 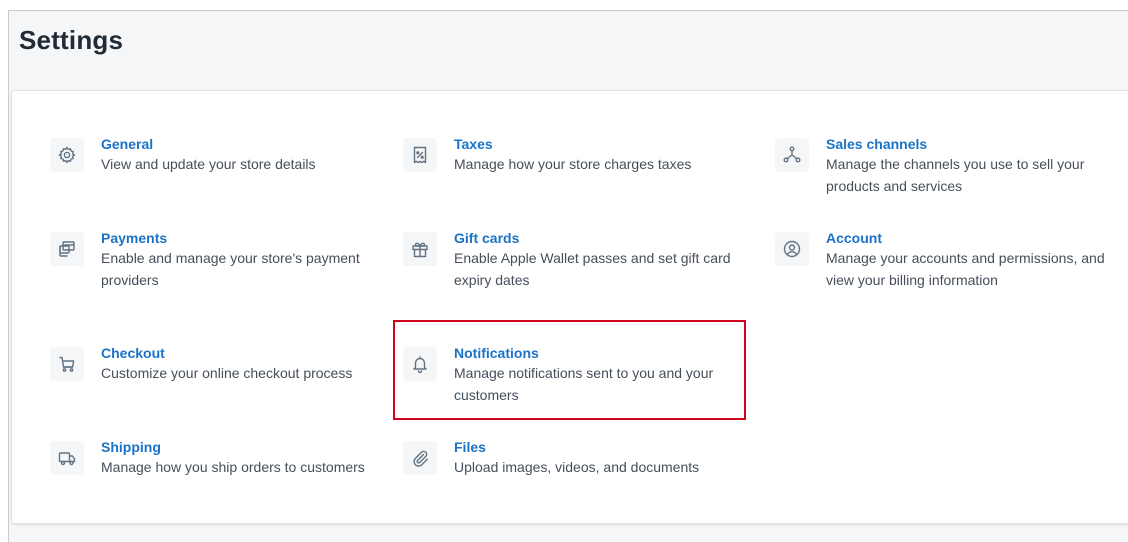 I want to click on setting-title: General, so click(x=240, y=144).